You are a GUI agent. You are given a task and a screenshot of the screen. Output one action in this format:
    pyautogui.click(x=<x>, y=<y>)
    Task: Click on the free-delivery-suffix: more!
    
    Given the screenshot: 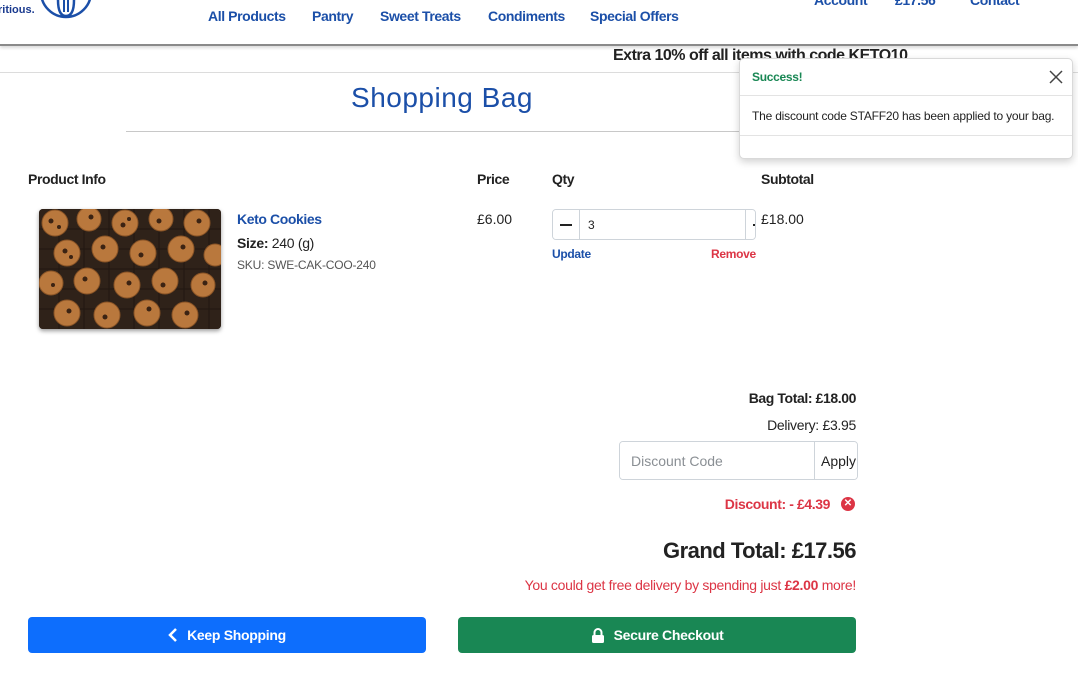 What is the action you would take?
    pyautogui.click(x=837, y=585)
    